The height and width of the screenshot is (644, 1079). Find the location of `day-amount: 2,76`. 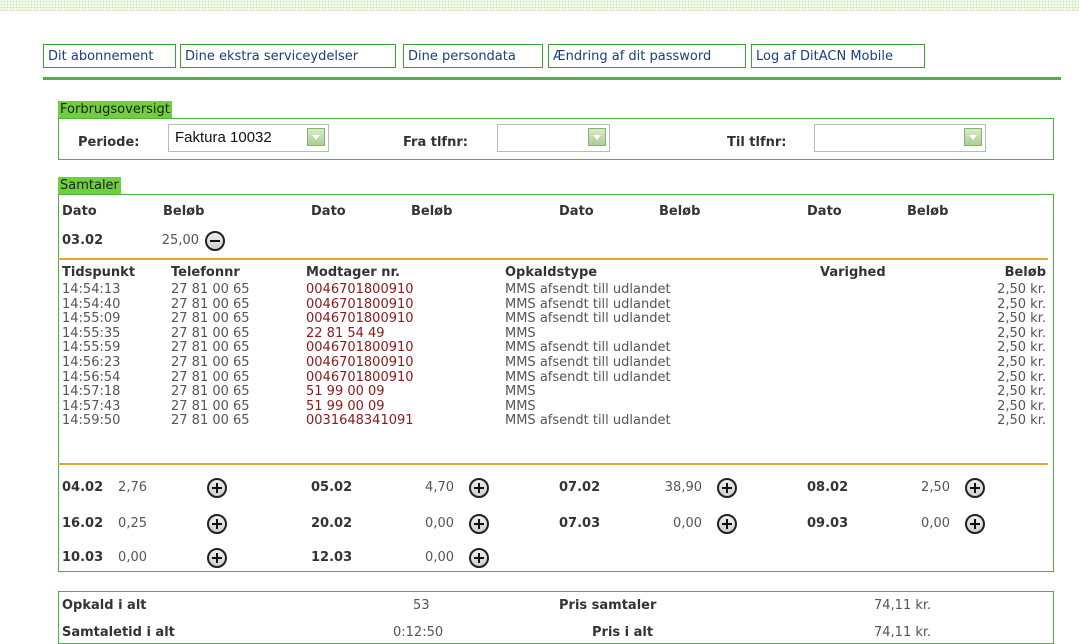

day-amount: 2,76 is located at coordinates (132, 487).